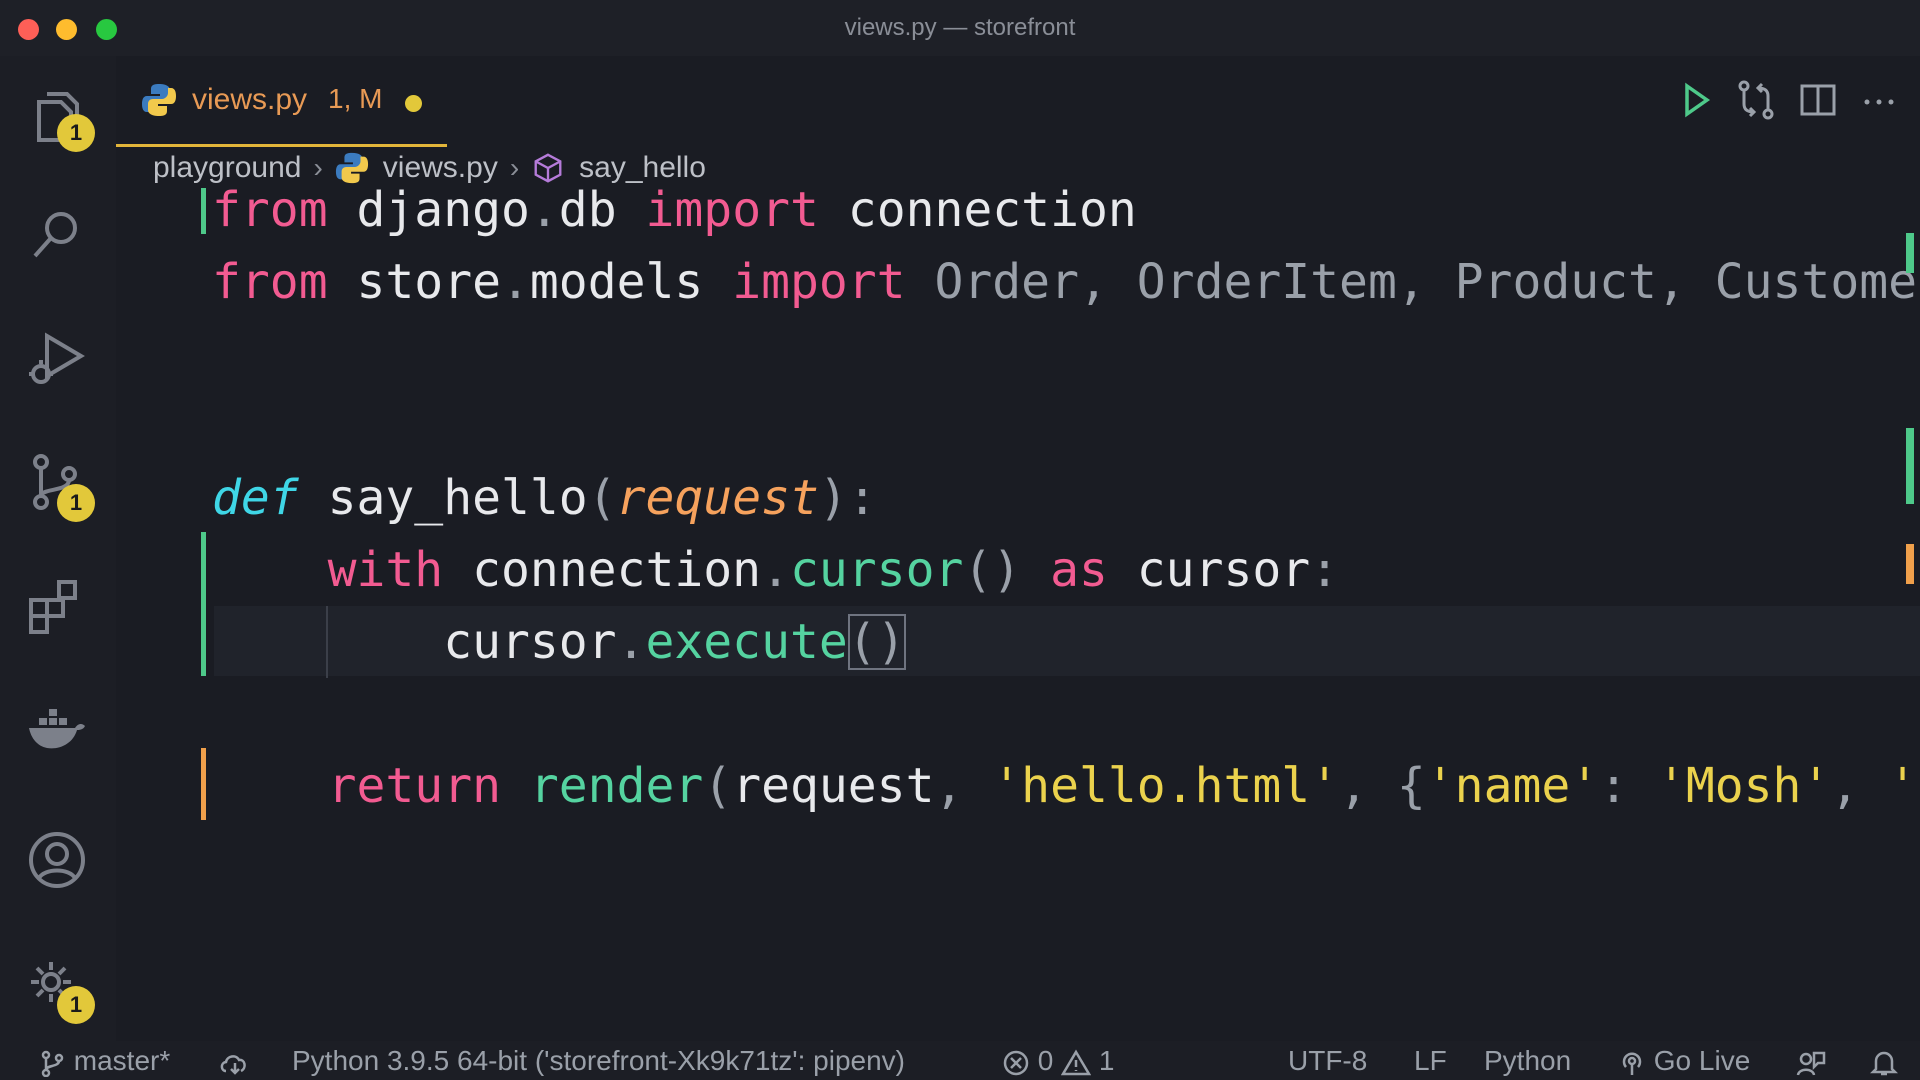 The image size is (1920, 1080). I want to click on broadcast-icon, so click(1632, 1063).